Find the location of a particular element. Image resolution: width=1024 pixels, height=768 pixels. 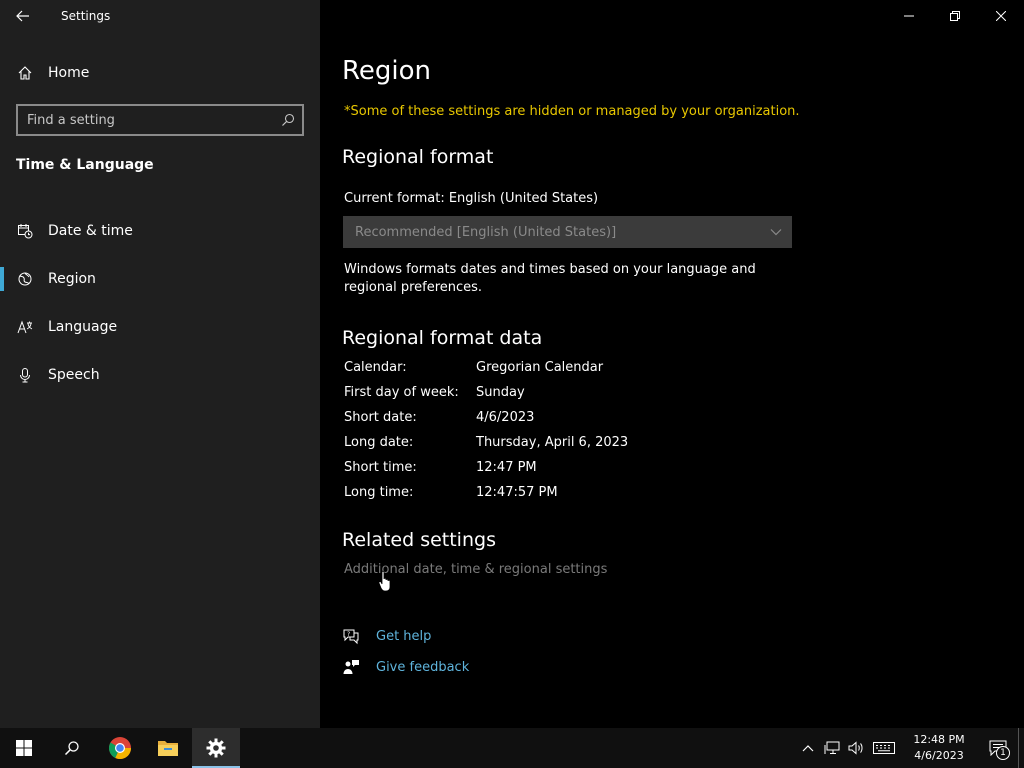

taskbar: 12:48 PM 4/6/2023 1 is located at coordinates (512, 748).